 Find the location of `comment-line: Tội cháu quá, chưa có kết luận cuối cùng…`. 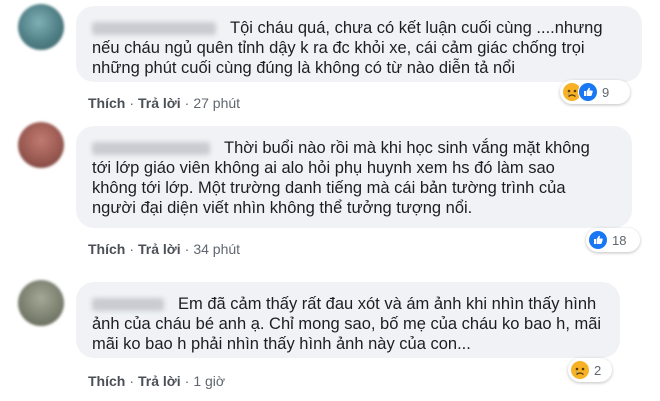

comment-line: Tội cháu quá, chưa có kết luận cuối cùng… is located at coordinates (359, 28).